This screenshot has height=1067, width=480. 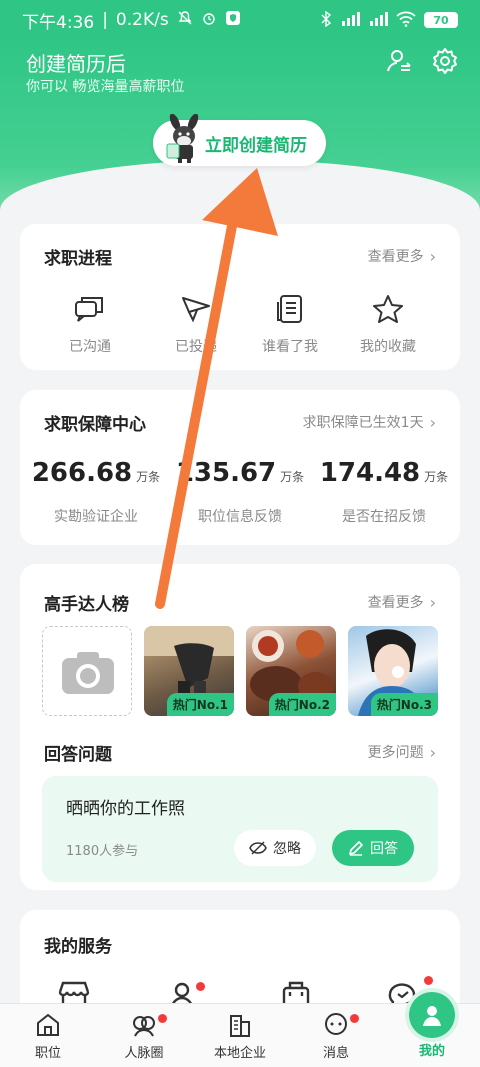 I want to click on eye-hidden-icon, so click(x=258, y=848).